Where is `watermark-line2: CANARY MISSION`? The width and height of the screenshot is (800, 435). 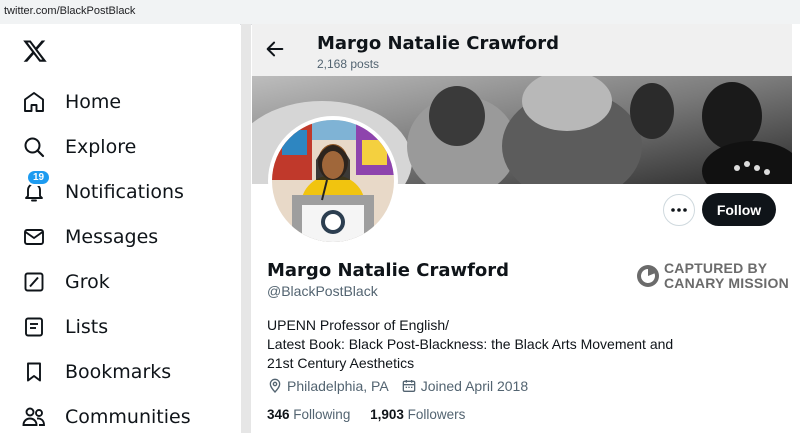
watermark-line2: CANARY MISSION is located at coordinates (726, 283).